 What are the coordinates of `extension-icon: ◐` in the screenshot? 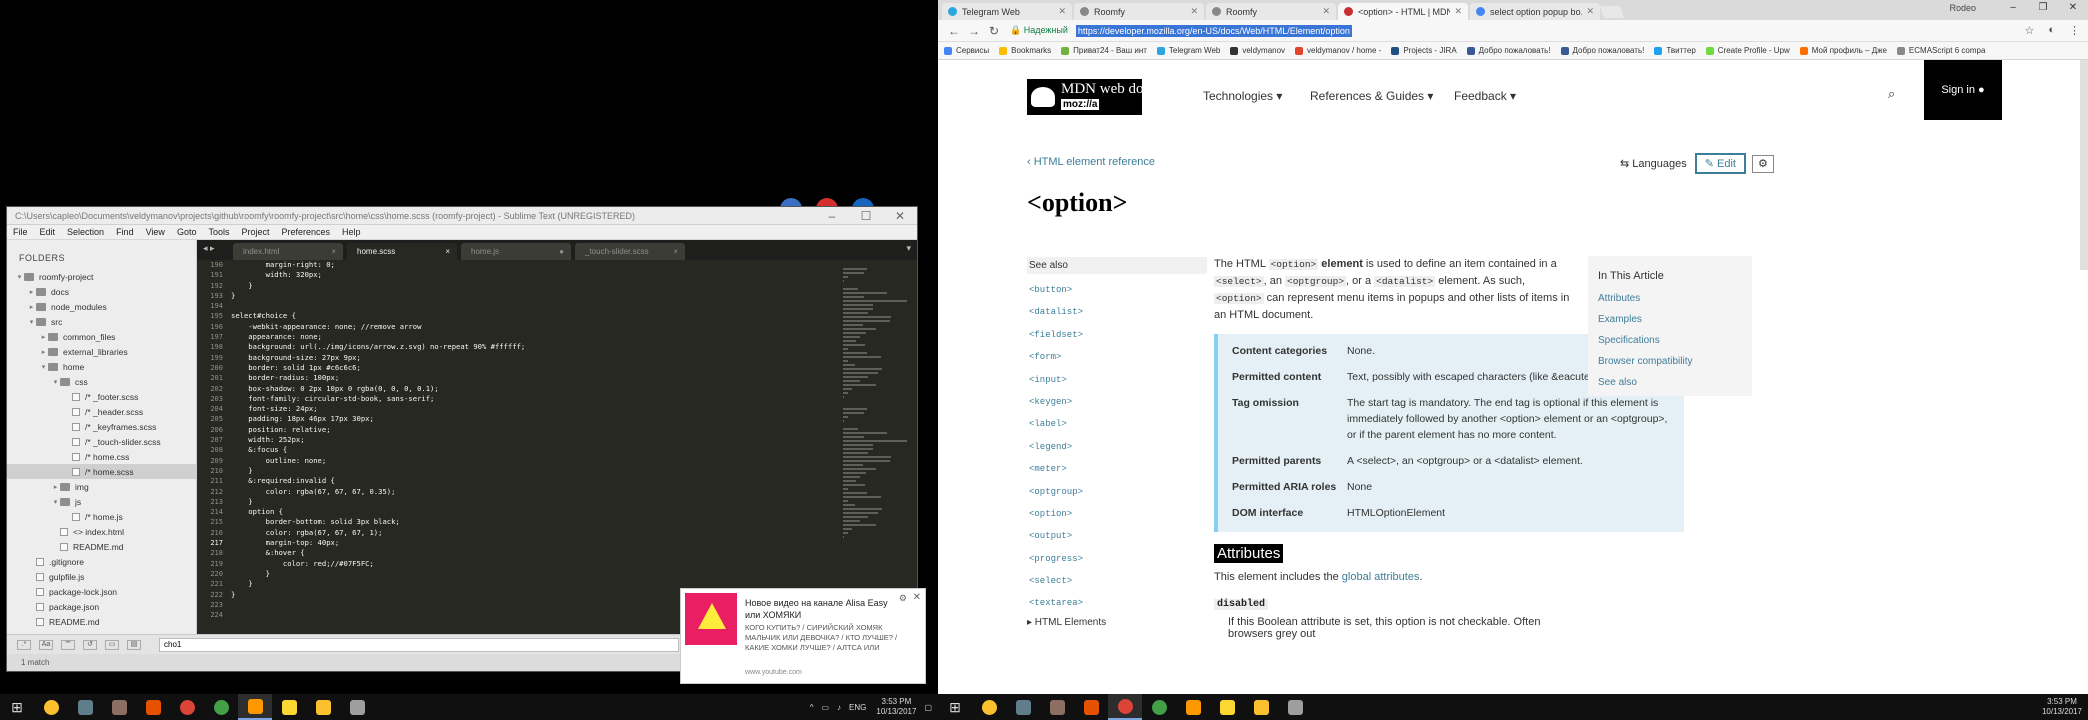 It's located at (2051, 30).